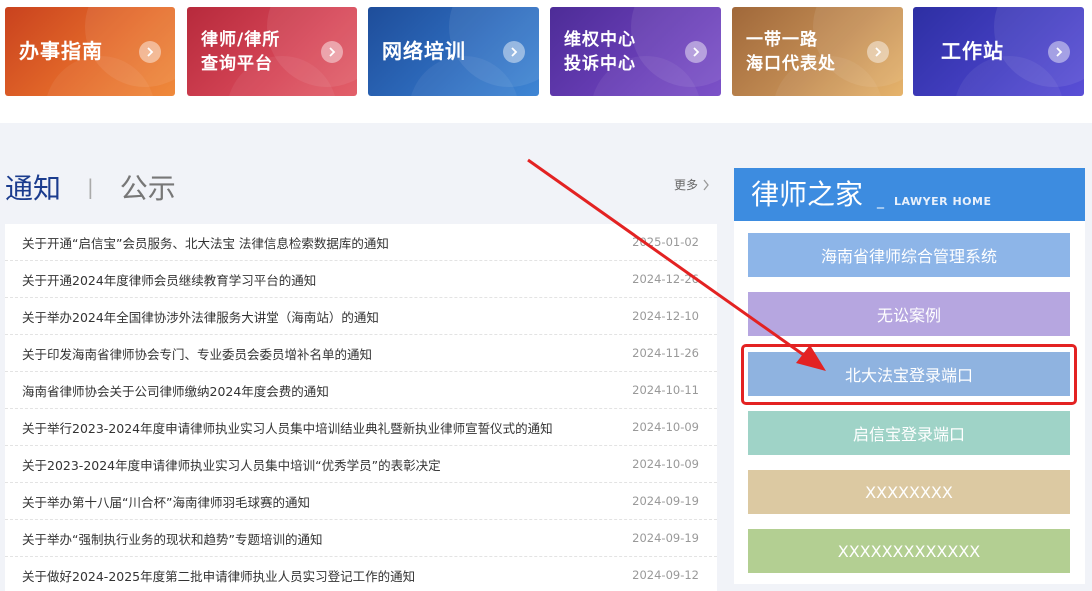  I want to click on notice-title: 关于举办“强制执行业务的现状和趋势”专题培训的通知, so click(172, 539).